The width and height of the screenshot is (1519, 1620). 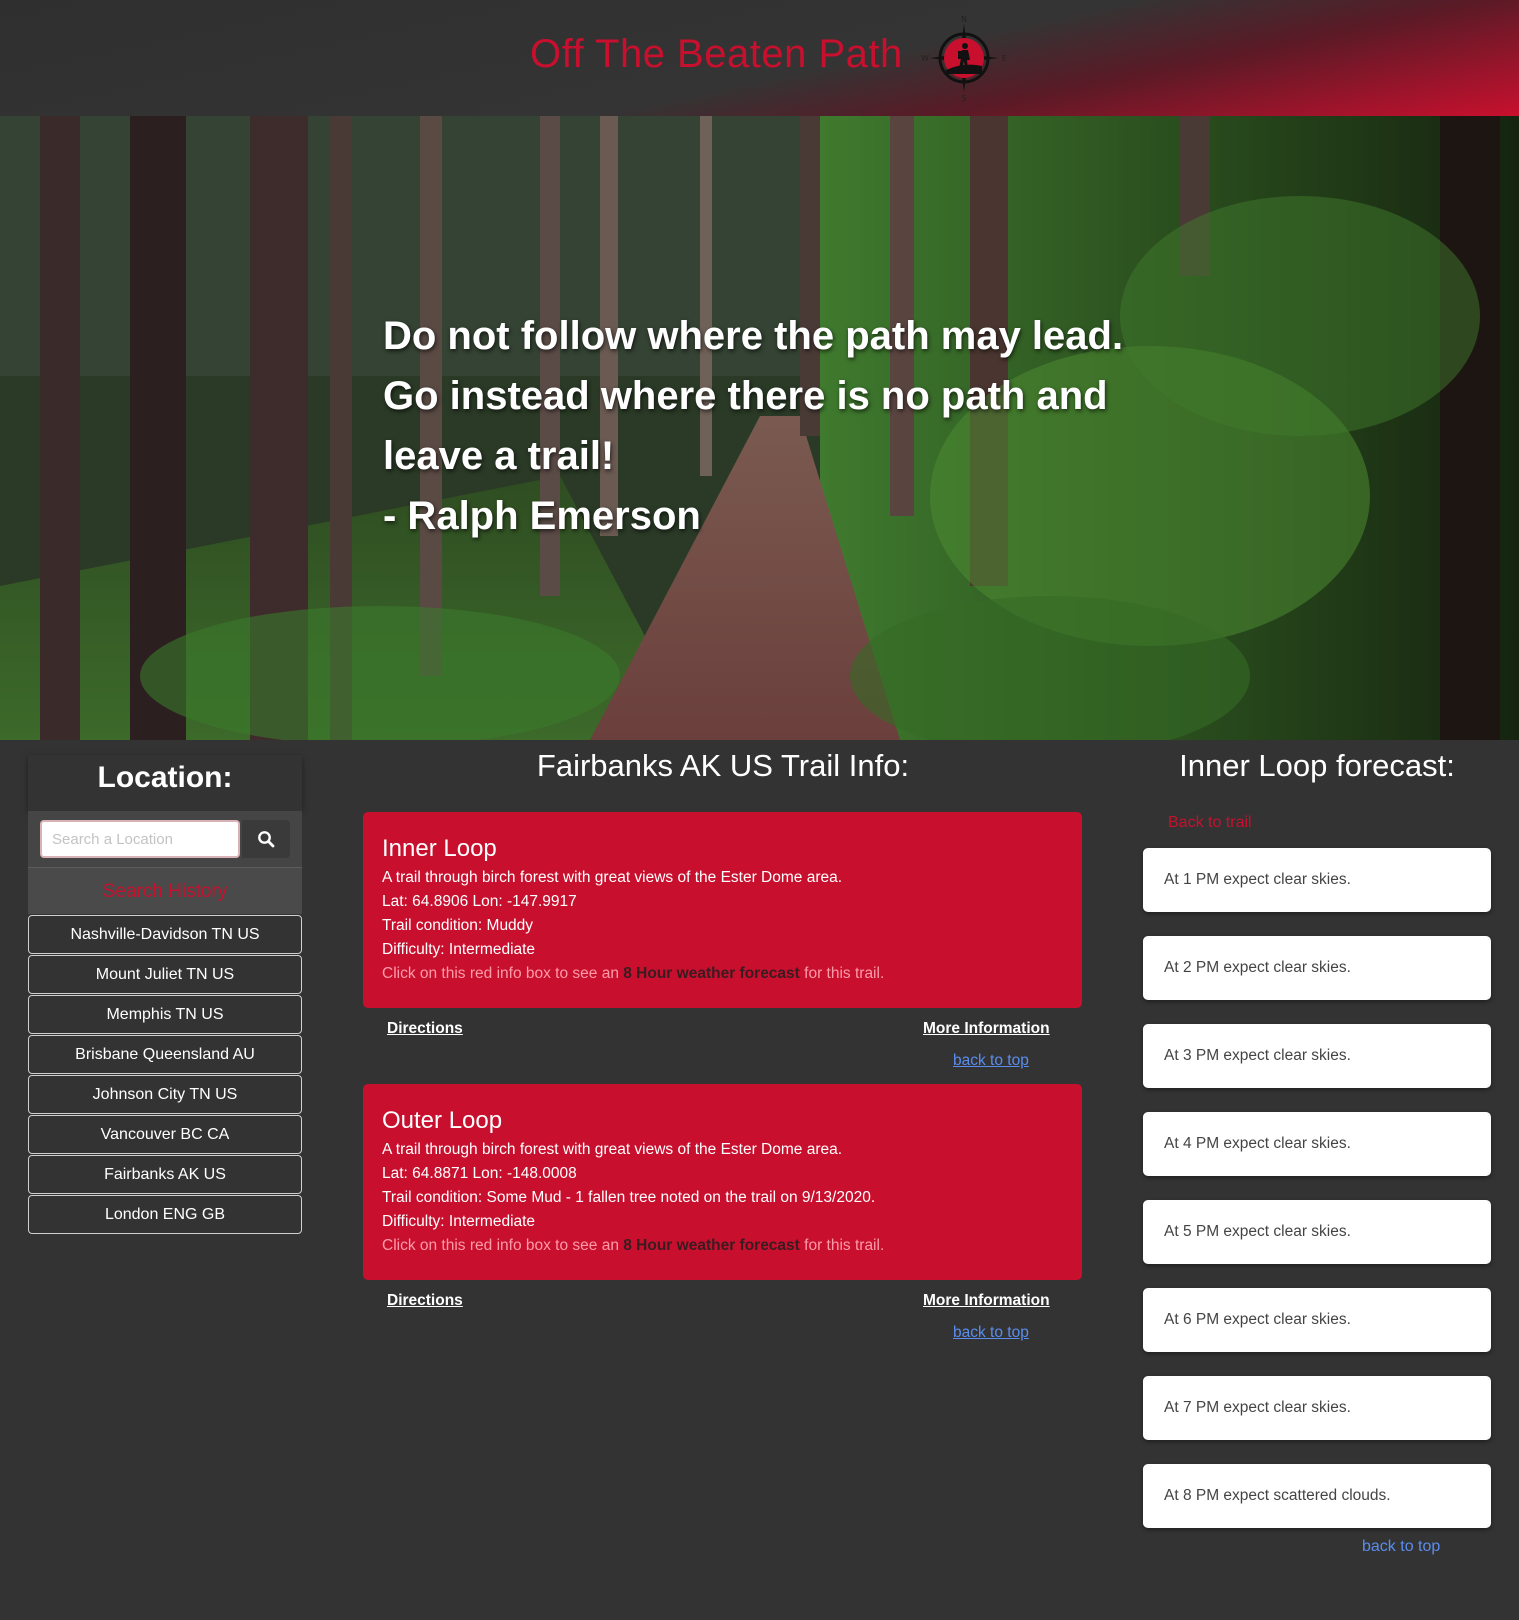 I want to click on search-input, so click(x=140, y=839).